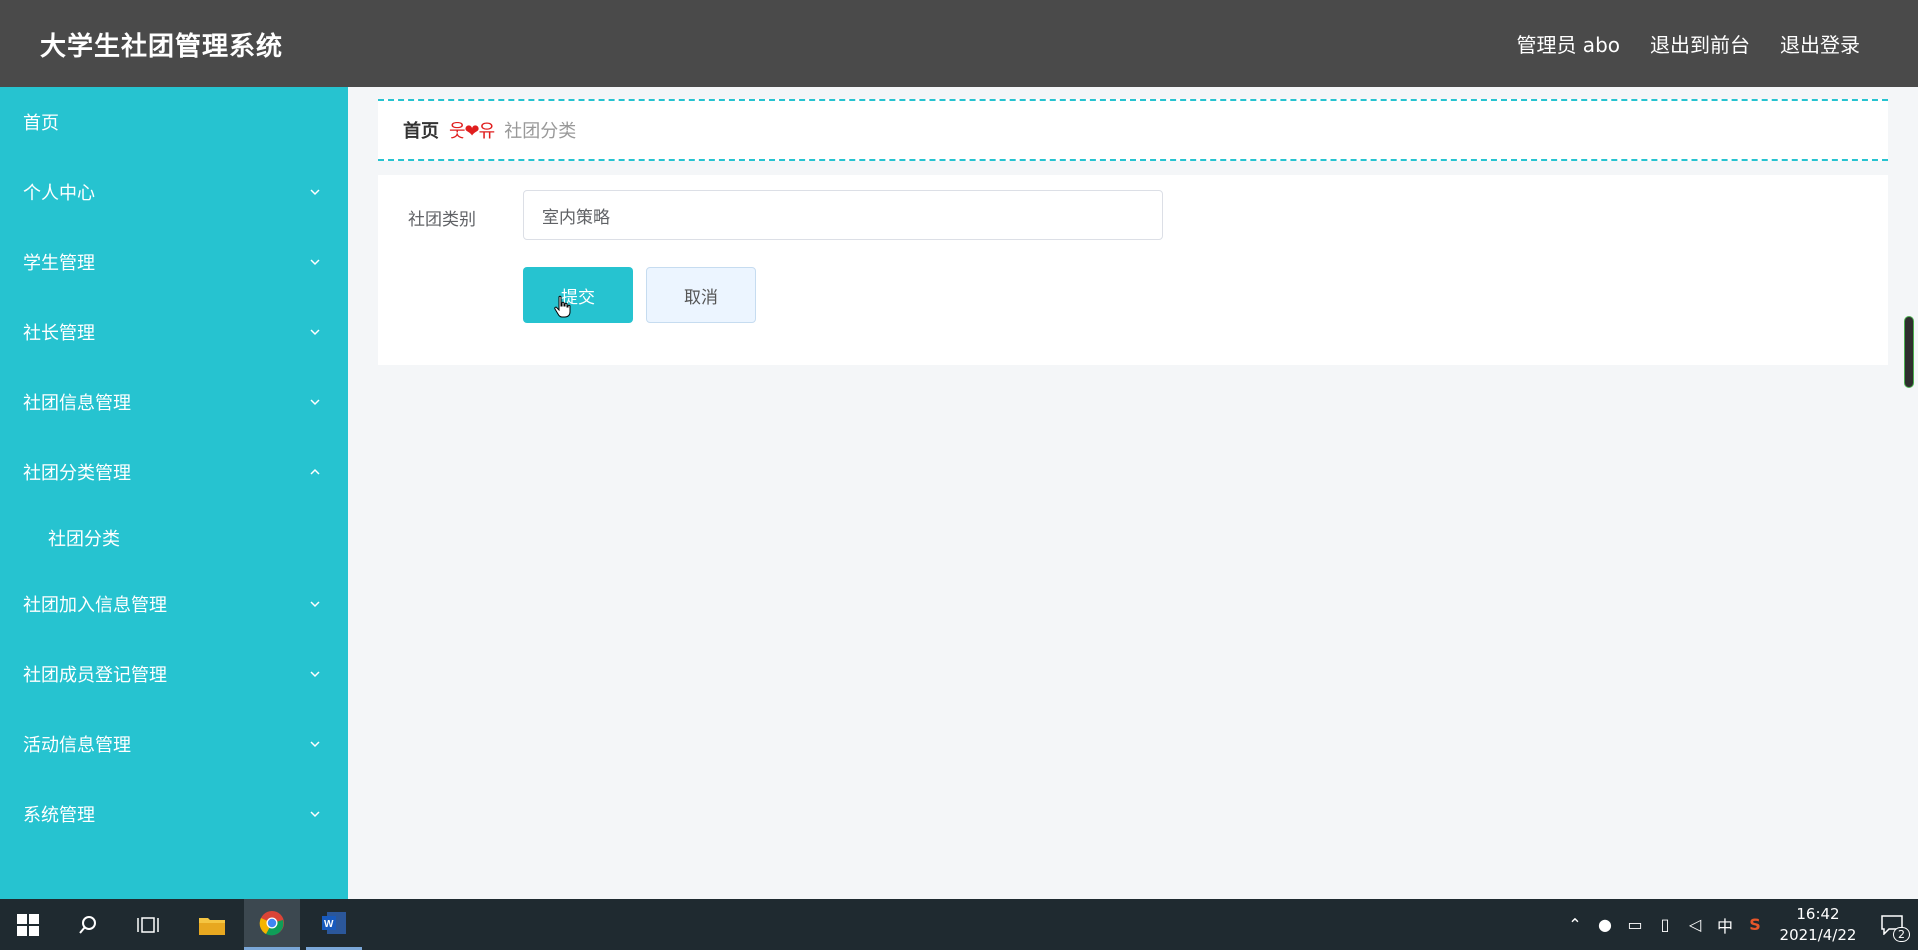 The image size is (1918, 950). What do you see at coordinates (540, 131) in the screenshot?
I see `breadcrumb-current: 社团分类` at bounding box center [540, 131].